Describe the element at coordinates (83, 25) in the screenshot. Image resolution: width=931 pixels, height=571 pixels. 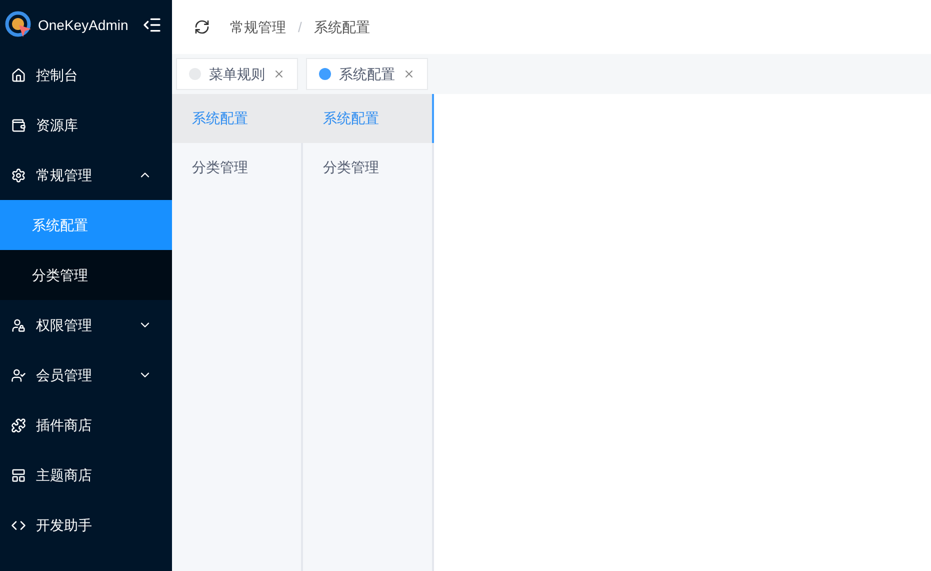
I see `brand-name: OneKeyAdmin` at that location.